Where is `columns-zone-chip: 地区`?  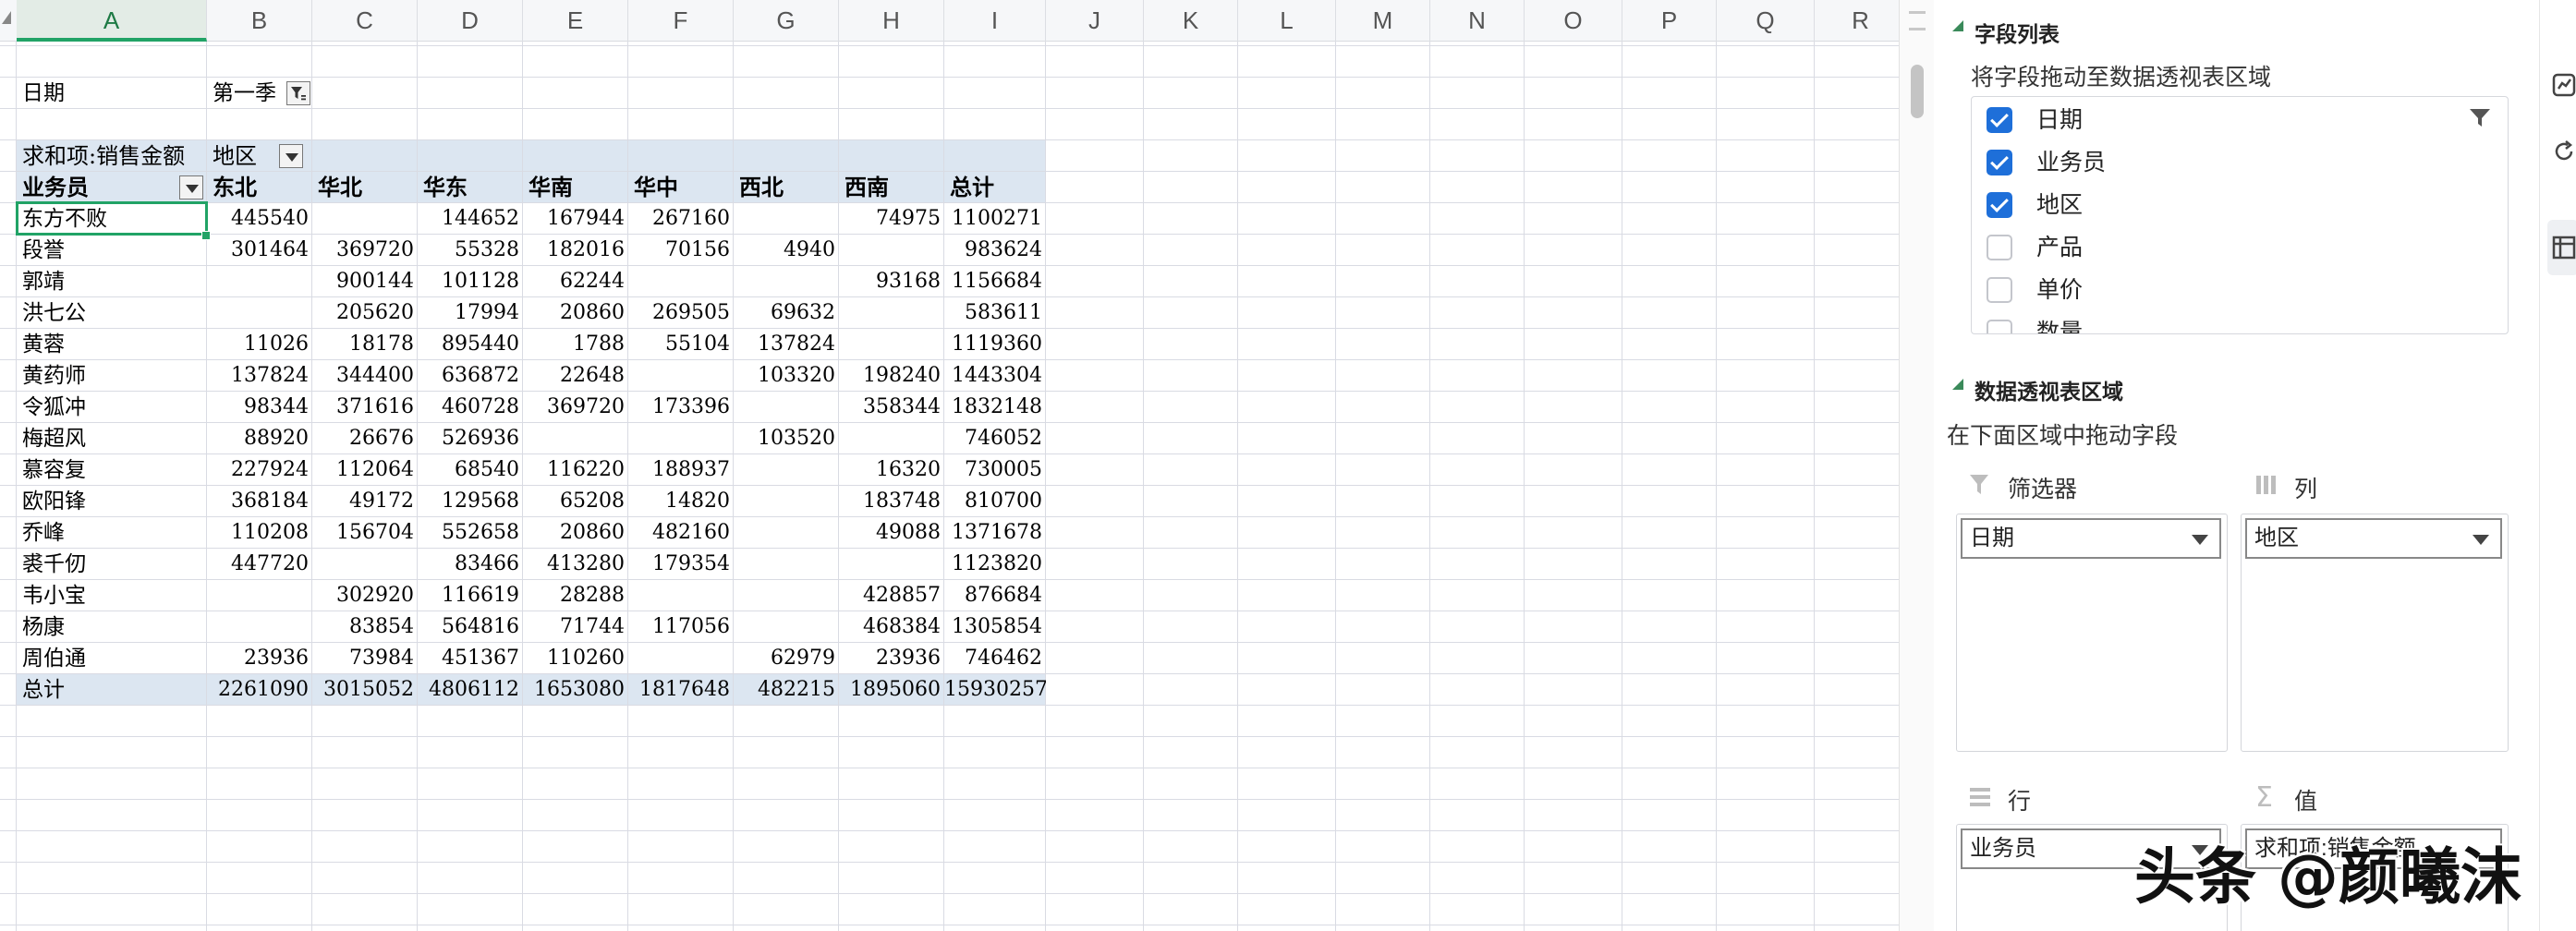
columns-zone-chip: 地区 is located at coordinates (2373, 538).